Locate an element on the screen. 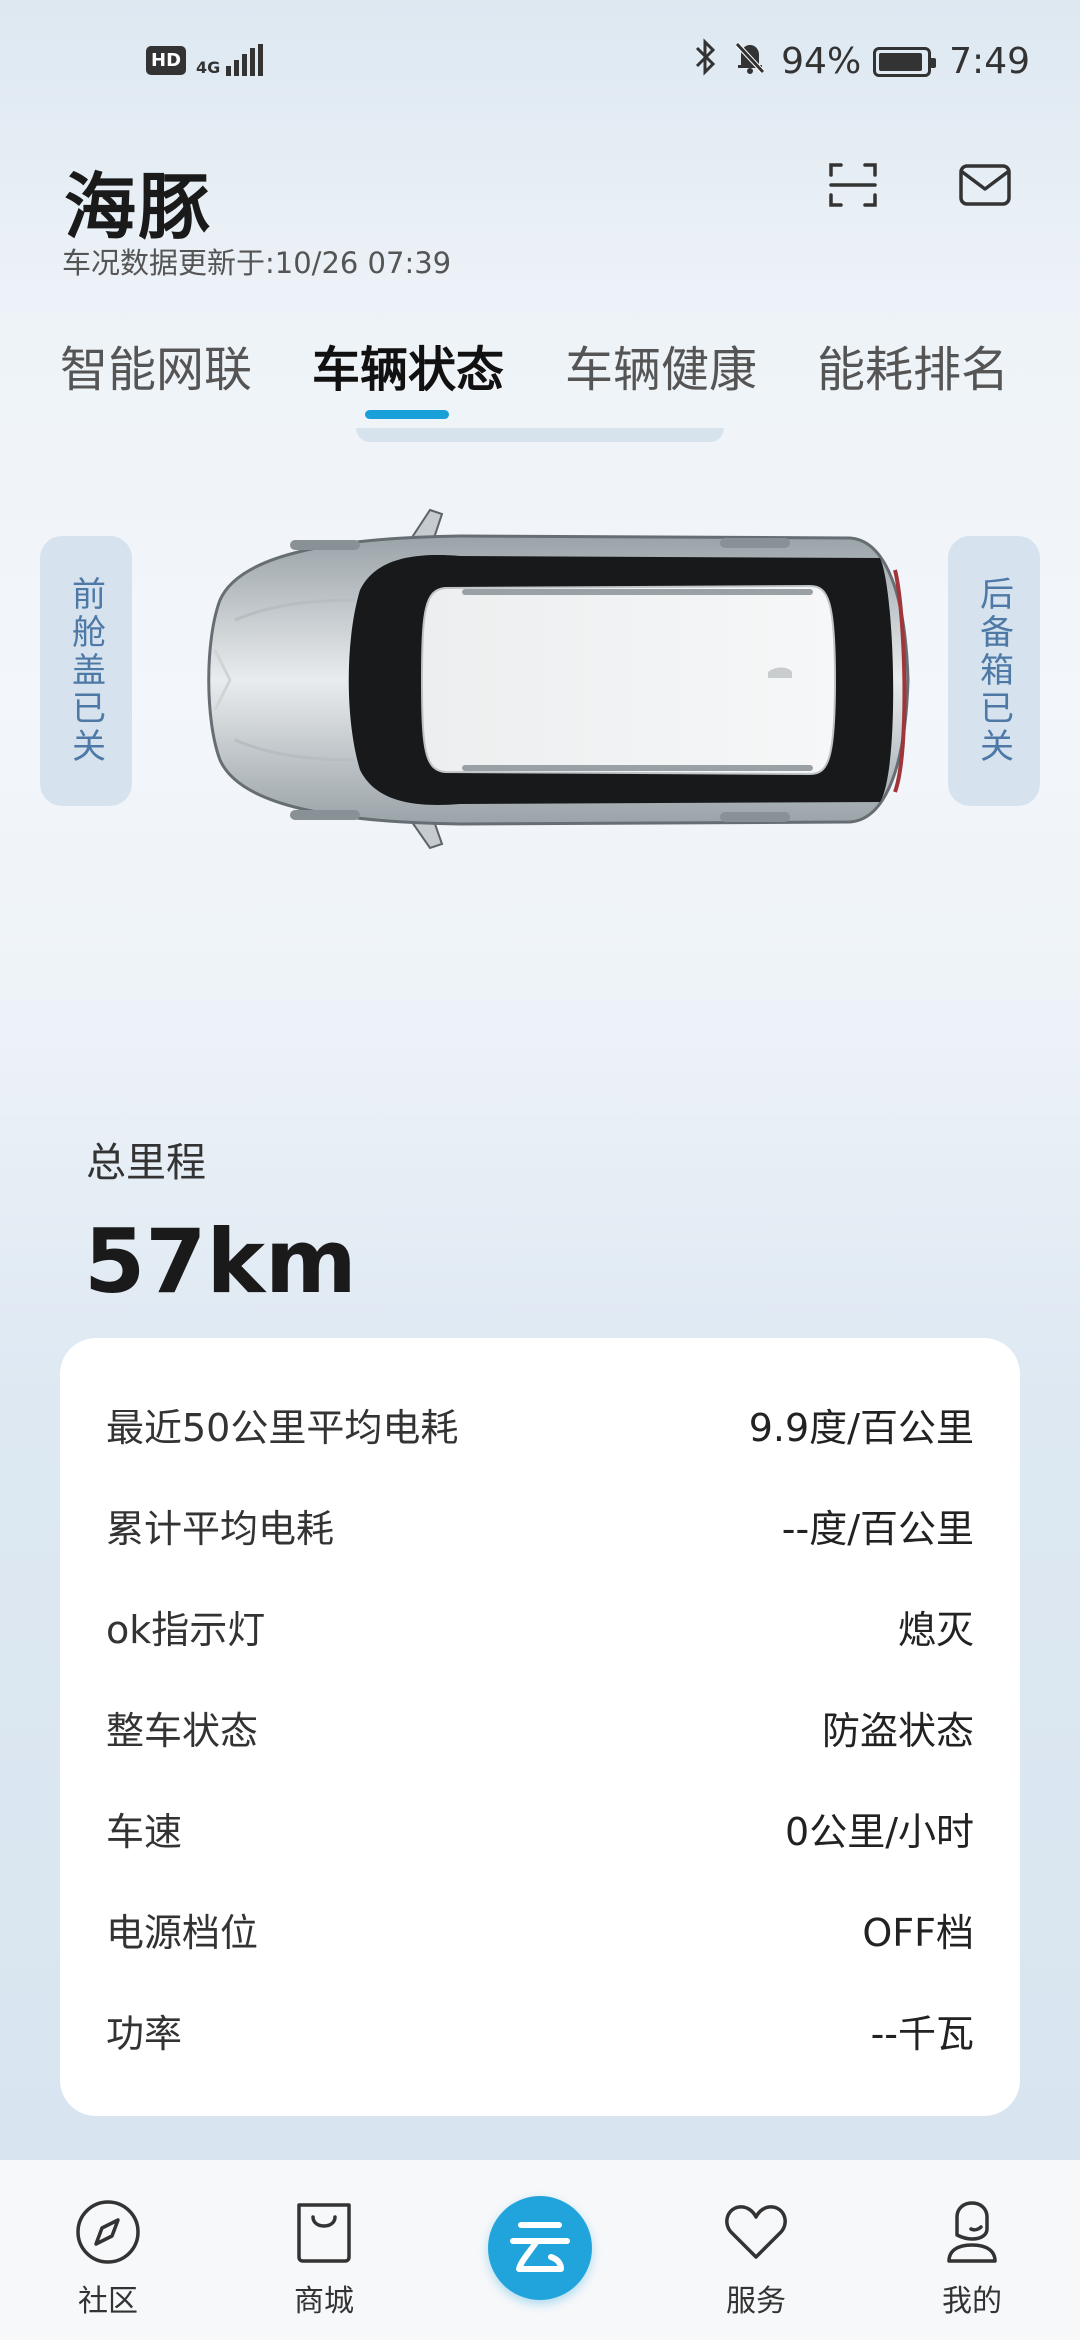 The width and height of the screenshot is (1080, 2340). stat-value: OFF档 is located at coordinates (918, 1933).